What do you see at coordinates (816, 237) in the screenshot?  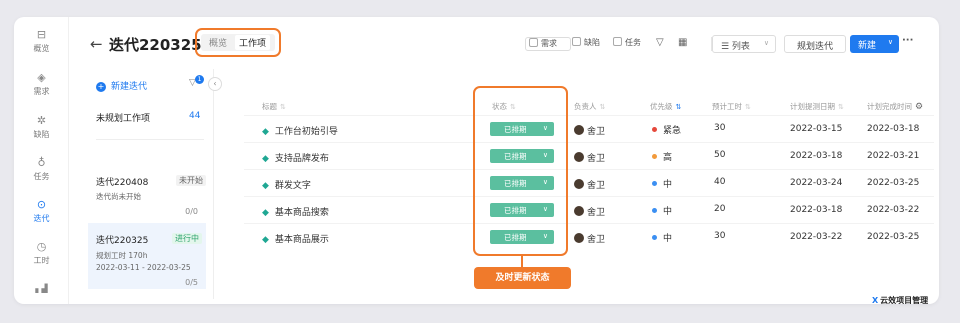 I see `test-date: 2022-03-22` at bounding box center [816, 237].